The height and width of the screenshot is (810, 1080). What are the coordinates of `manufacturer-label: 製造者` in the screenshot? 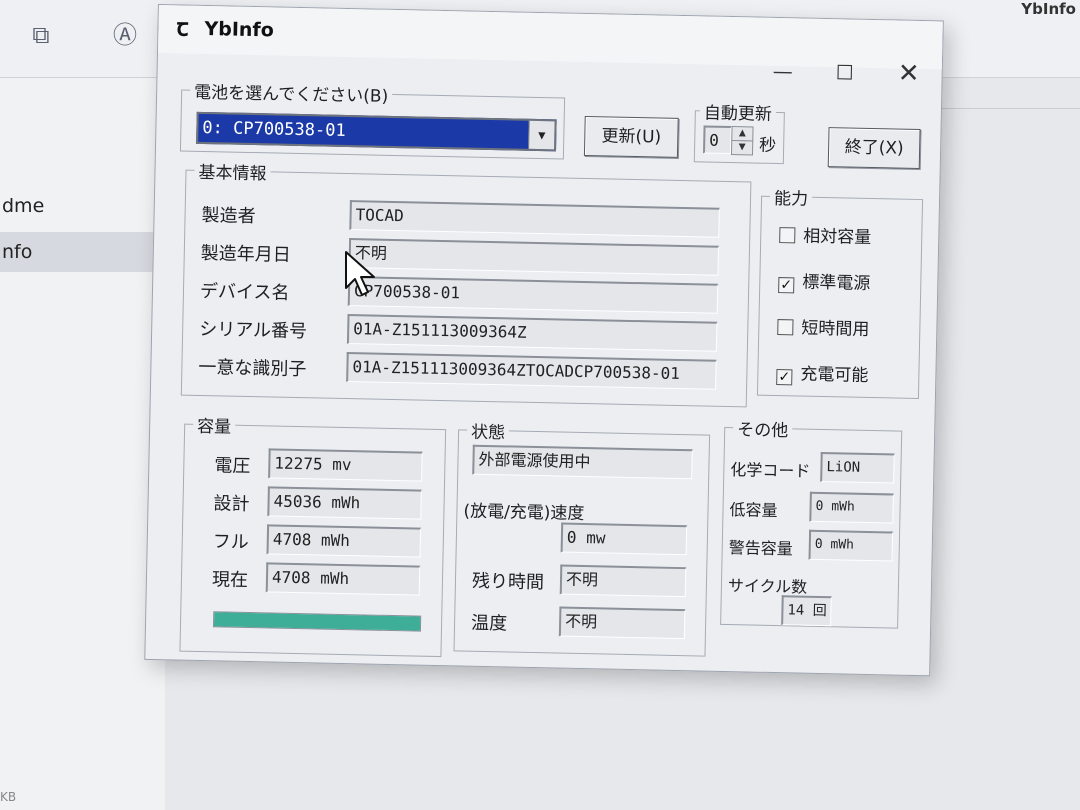 It's located at (228, 216).